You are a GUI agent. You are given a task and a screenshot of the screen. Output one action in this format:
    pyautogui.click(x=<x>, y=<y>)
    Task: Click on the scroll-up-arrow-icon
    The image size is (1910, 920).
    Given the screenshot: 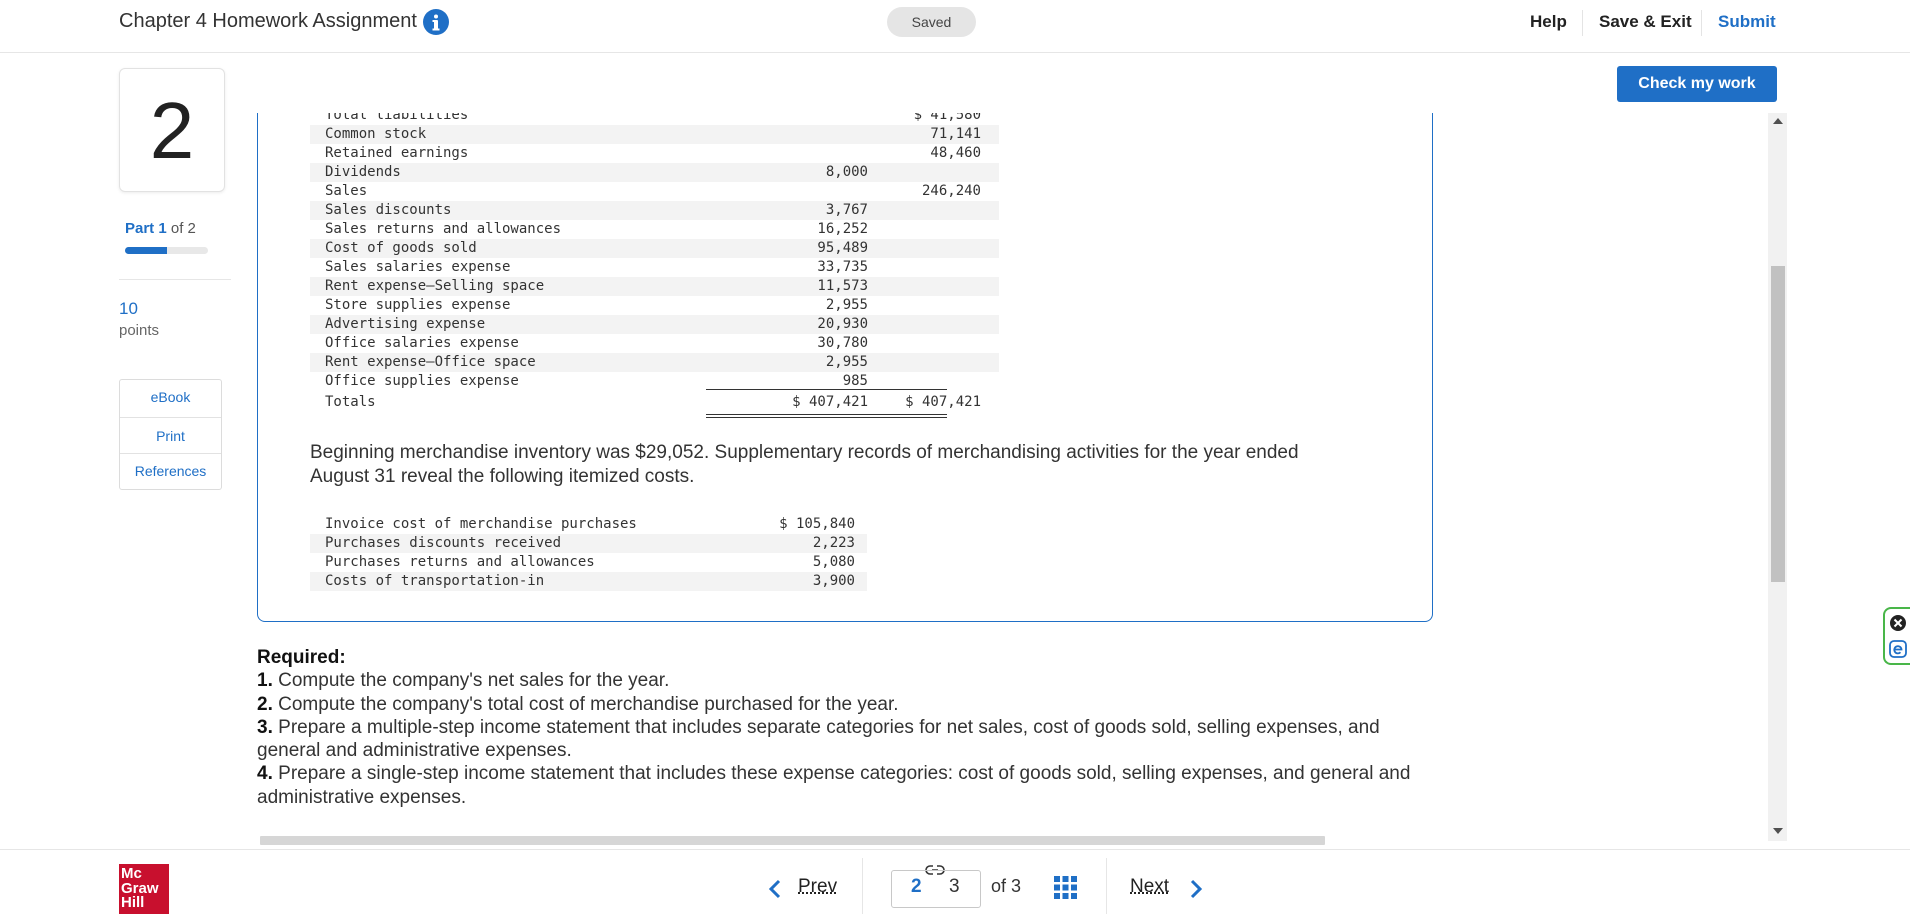 What is the action you would take?
    pyautogui.click(x=1778, y=121)
    